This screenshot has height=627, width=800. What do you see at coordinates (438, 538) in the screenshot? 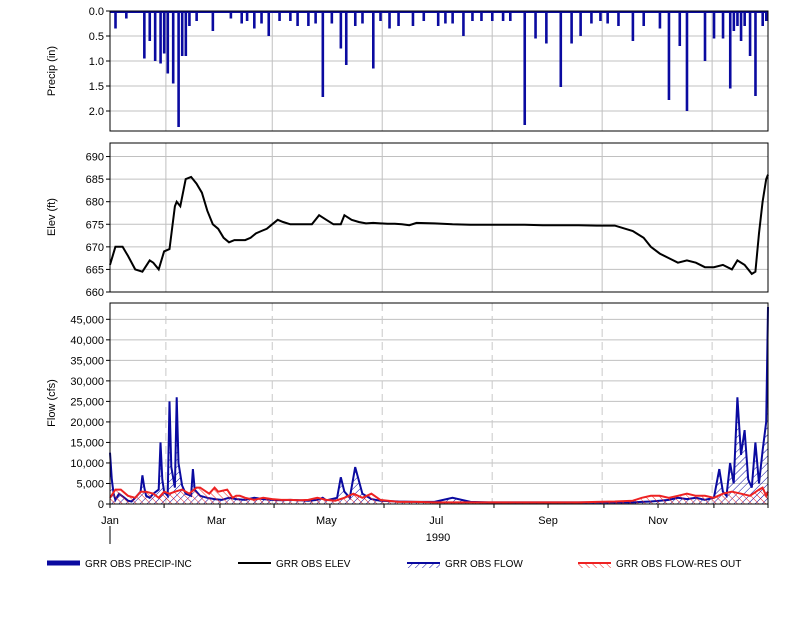
I see `year-label: 1990` at bounding box center [438, 538].